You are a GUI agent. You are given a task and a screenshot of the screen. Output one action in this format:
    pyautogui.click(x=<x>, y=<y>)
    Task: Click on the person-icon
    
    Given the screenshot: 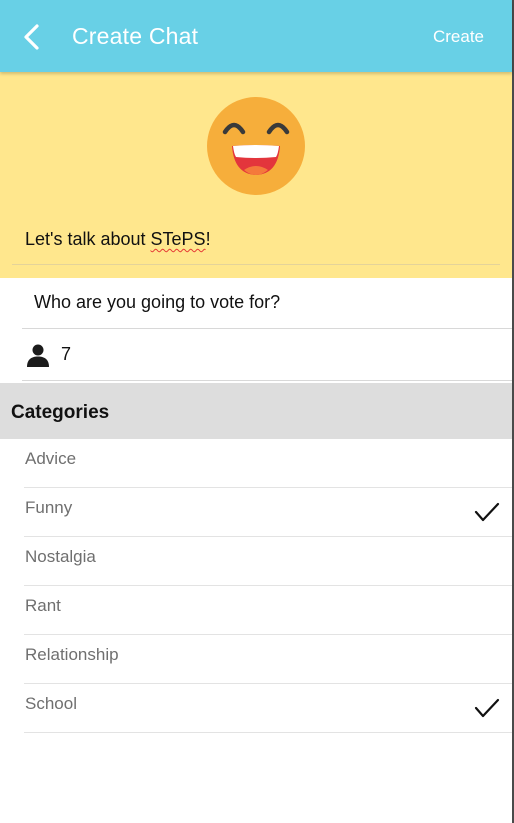 What is the action you would take?
    pyautogui.click(x=38, y=355)
    